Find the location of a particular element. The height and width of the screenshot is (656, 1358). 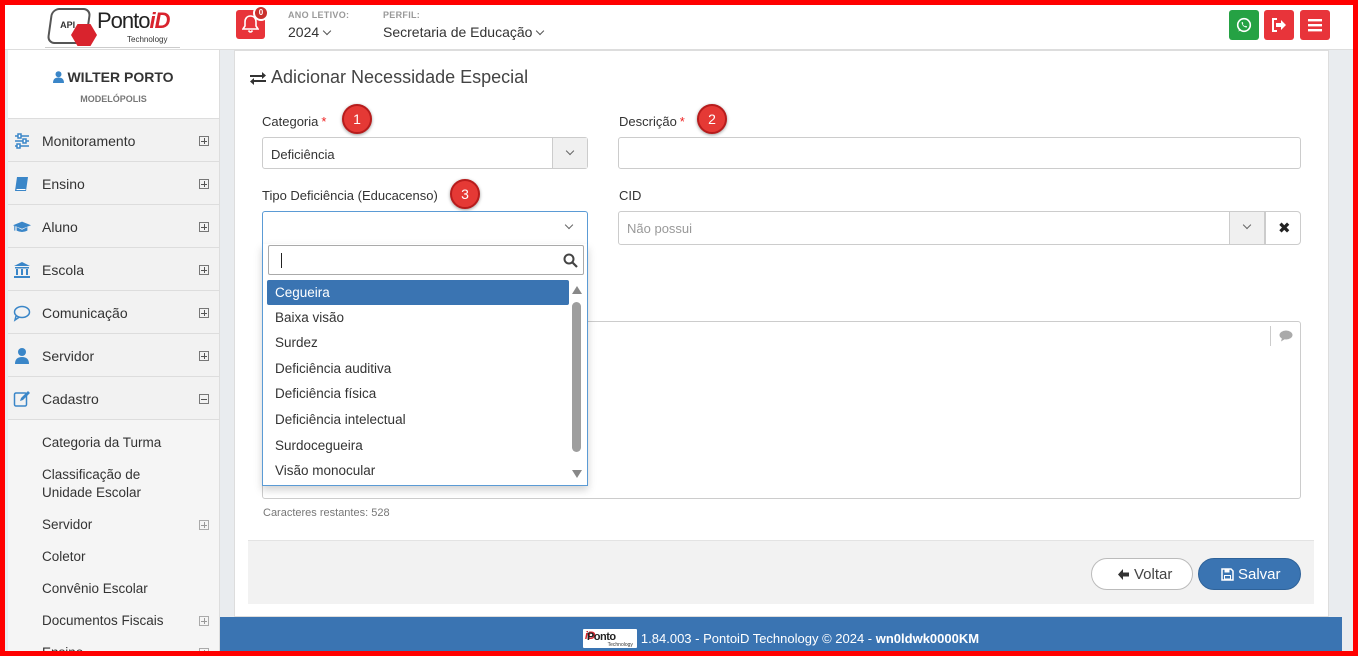

sign-out-icon is located at coordinates (1279, 25).